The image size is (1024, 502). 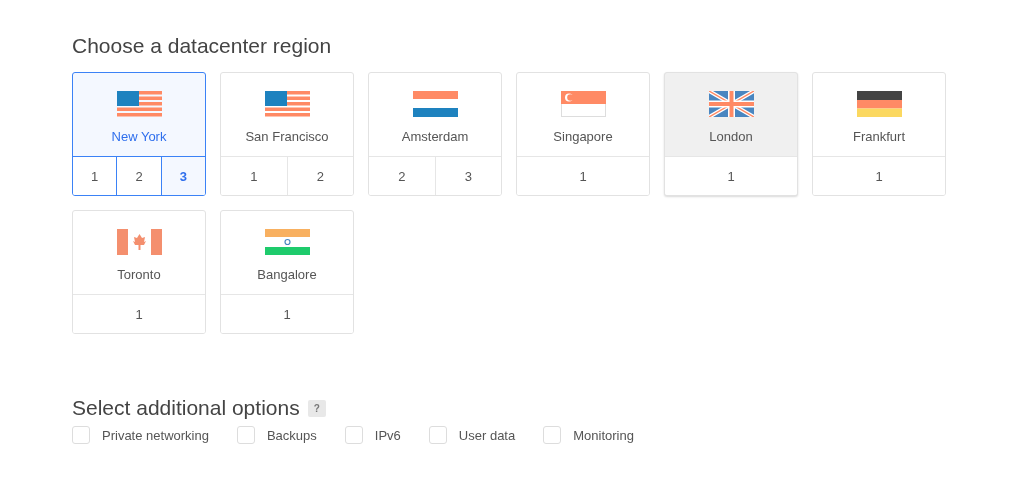 What do you see at coordinates (186, 408) in the screenshot?
I see `section-heading: Select additional options` at bounding box center [186, 408].